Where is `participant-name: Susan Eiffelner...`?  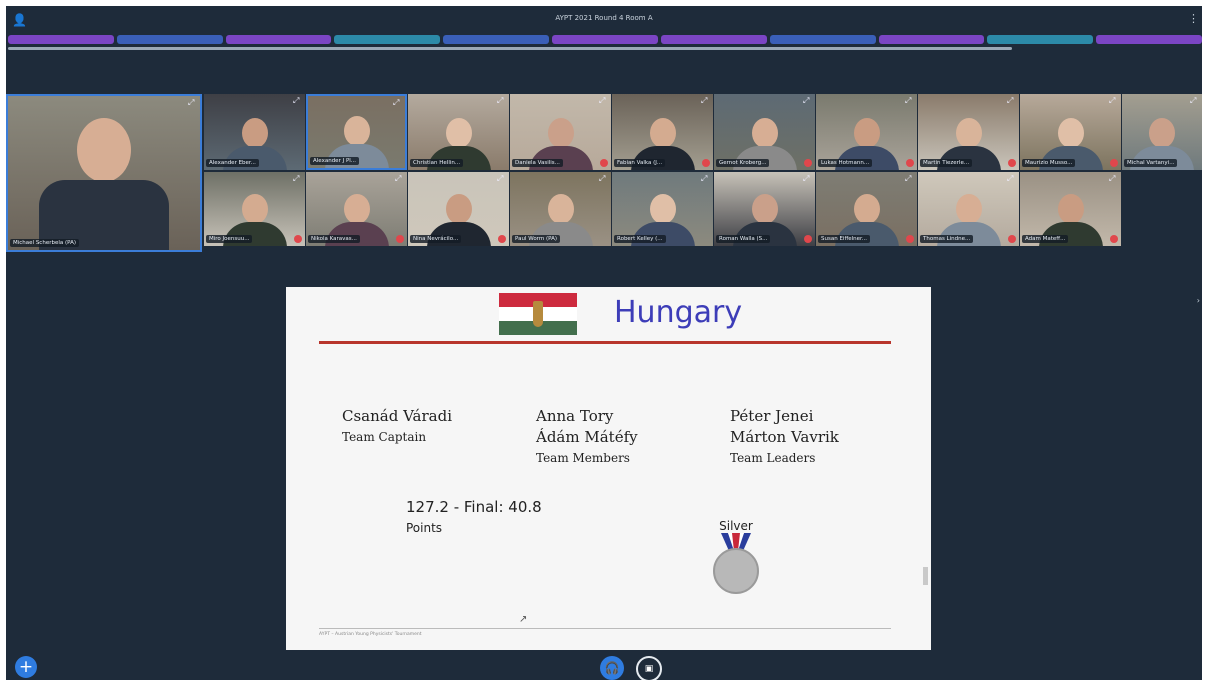 participant-name: Susan Eiffelner... is located at coordinates (844, 239).